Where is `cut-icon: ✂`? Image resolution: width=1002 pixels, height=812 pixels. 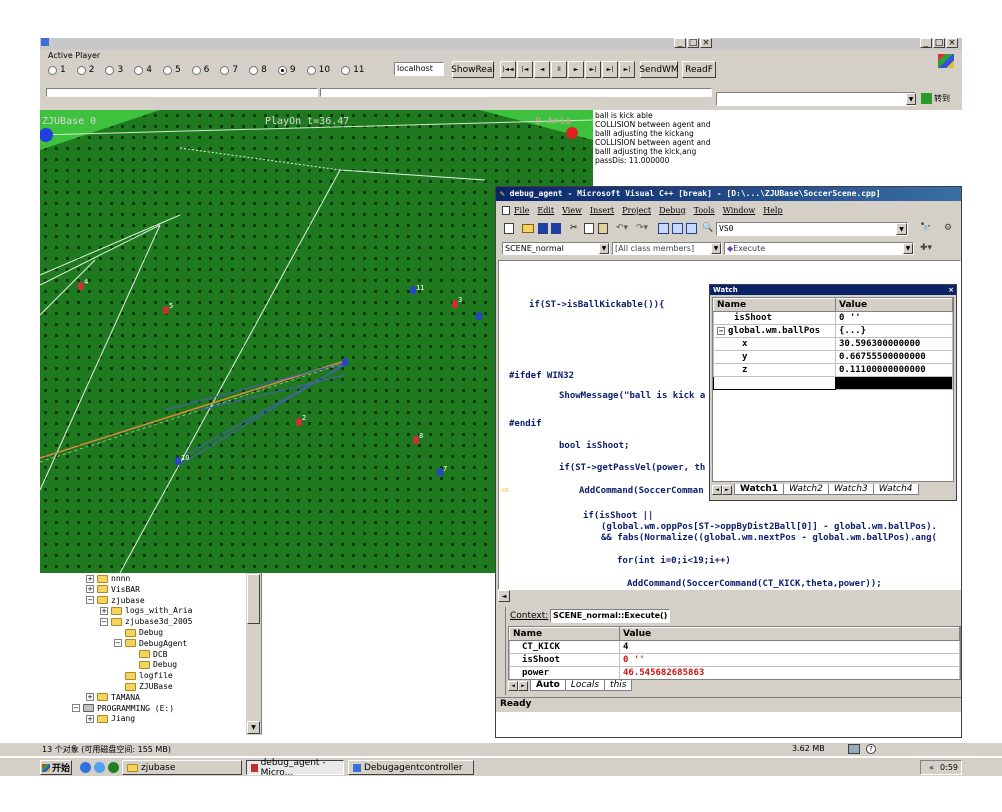
cut-icon: ✂ is located at coordinates (575, 228).